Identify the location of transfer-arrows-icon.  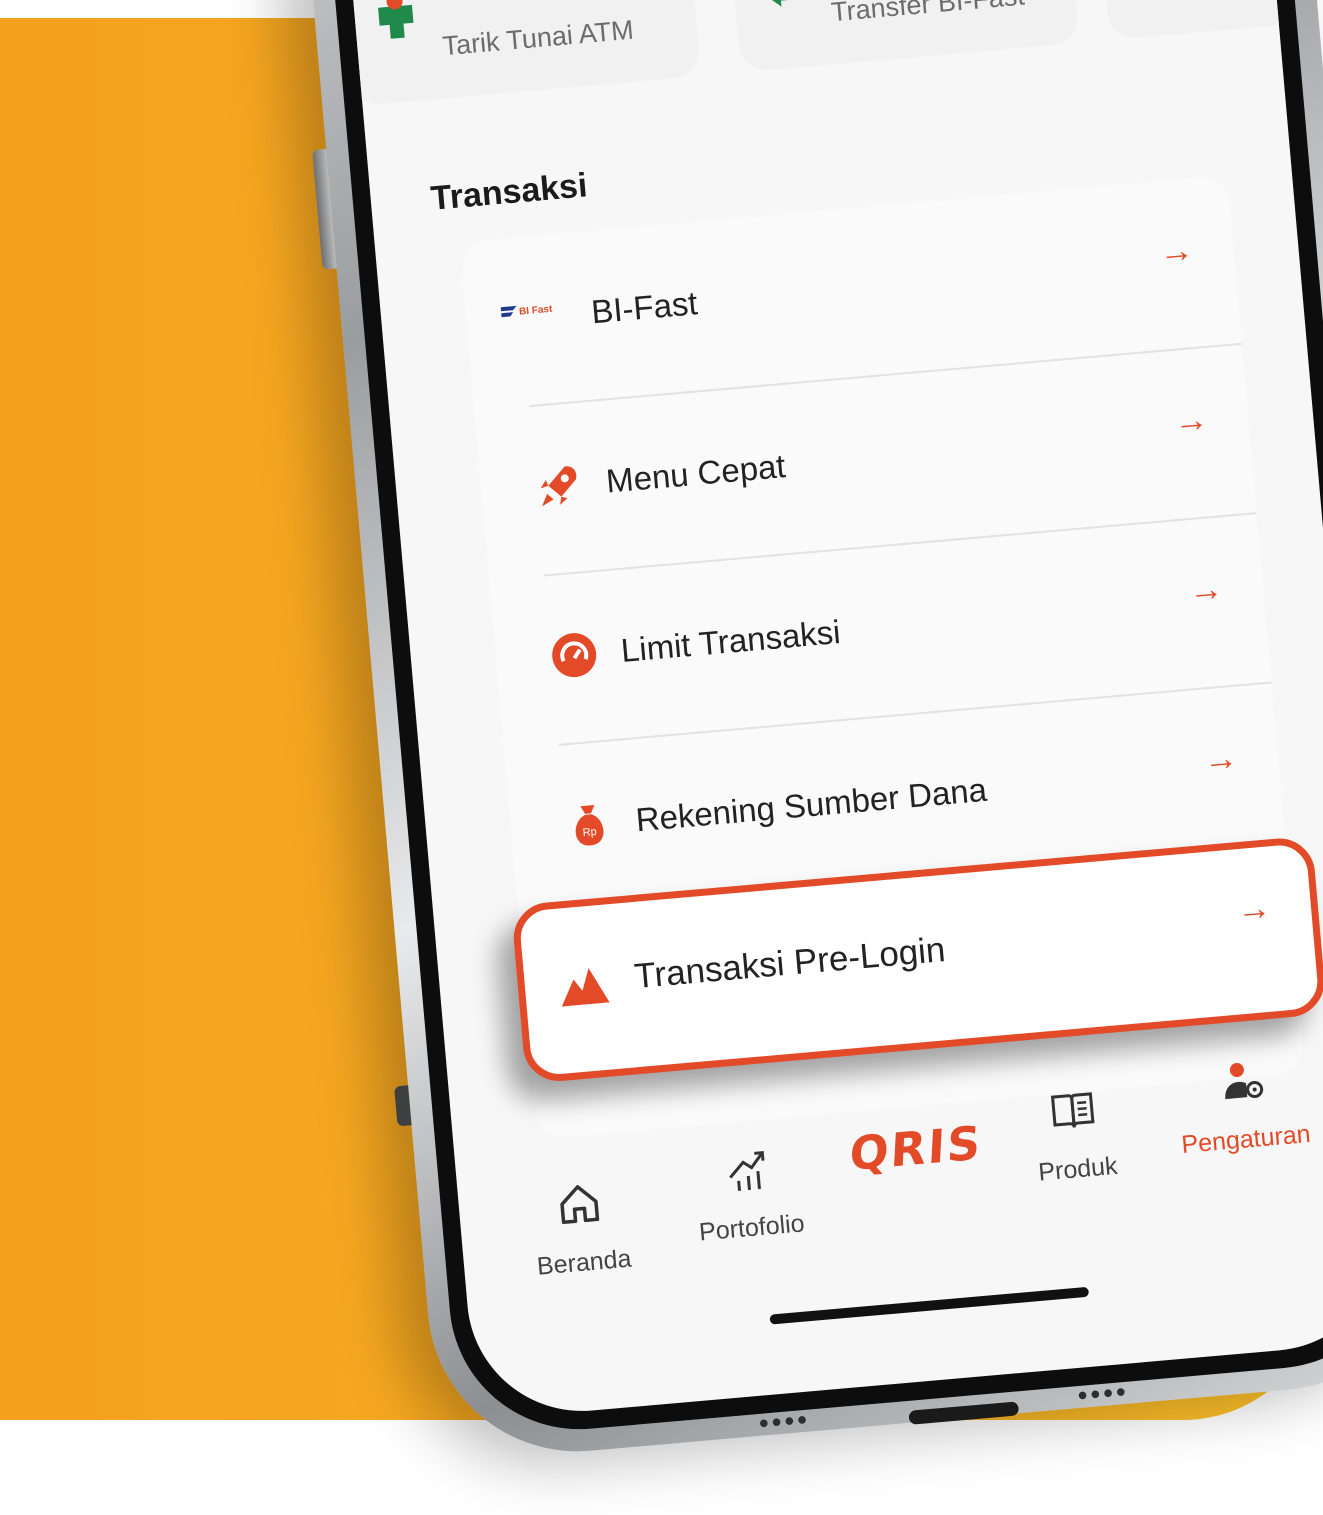
(785, 3).